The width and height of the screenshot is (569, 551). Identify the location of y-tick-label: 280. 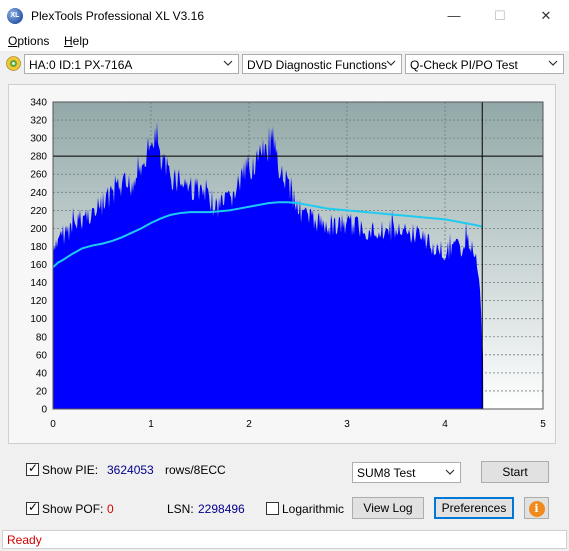
(38, 157).